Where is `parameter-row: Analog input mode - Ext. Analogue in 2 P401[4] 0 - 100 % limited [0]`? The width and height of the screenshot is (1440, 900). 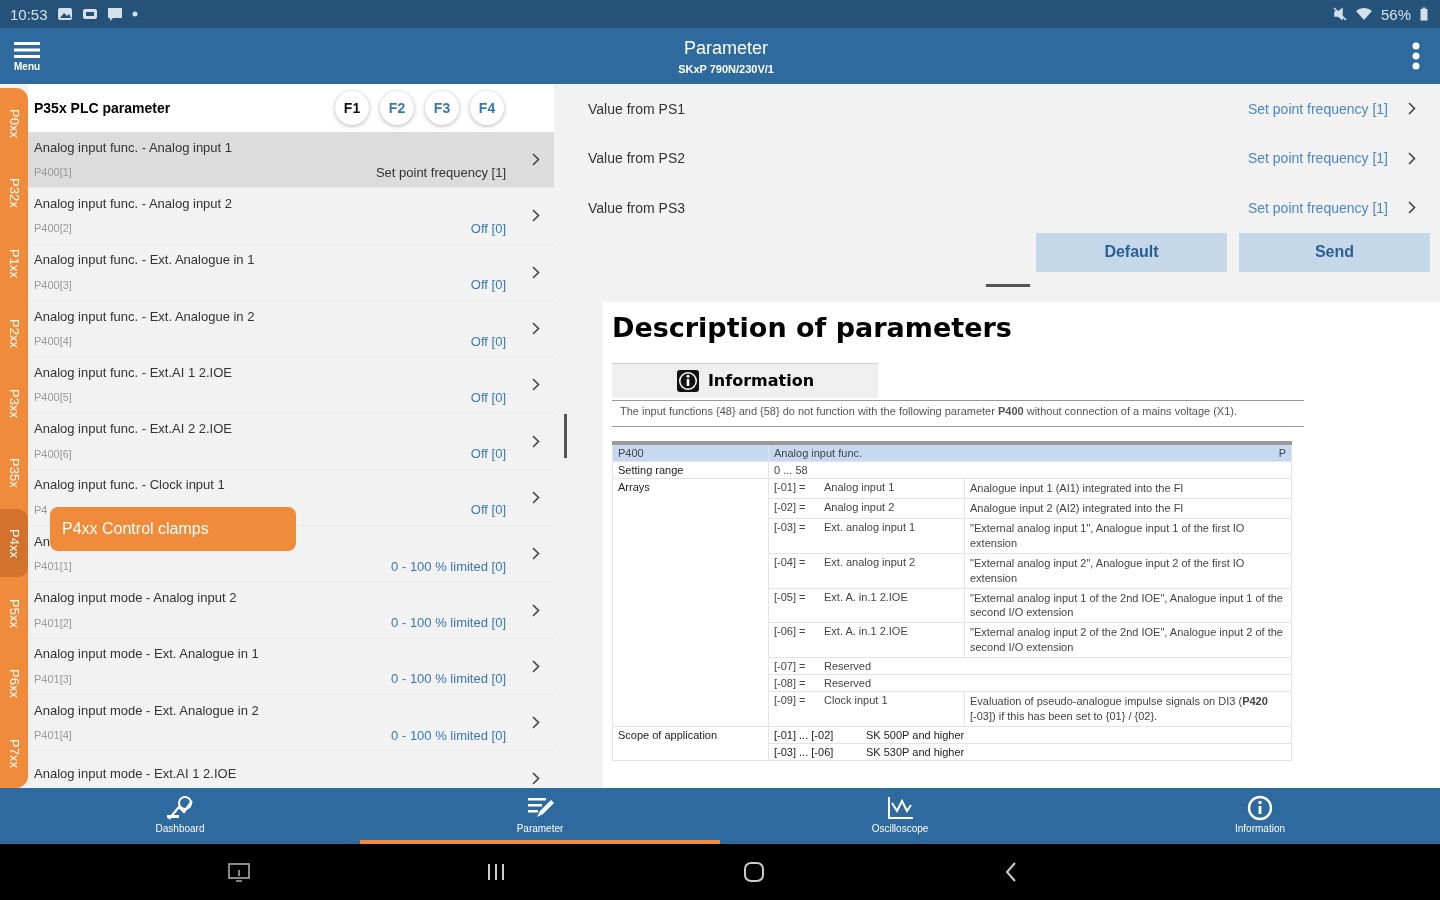 parameter-row: Analog input mode - Ext. Analogue in 2 P401[4] 0 - 100 % limited [0] is located at coordinates (291, 723).